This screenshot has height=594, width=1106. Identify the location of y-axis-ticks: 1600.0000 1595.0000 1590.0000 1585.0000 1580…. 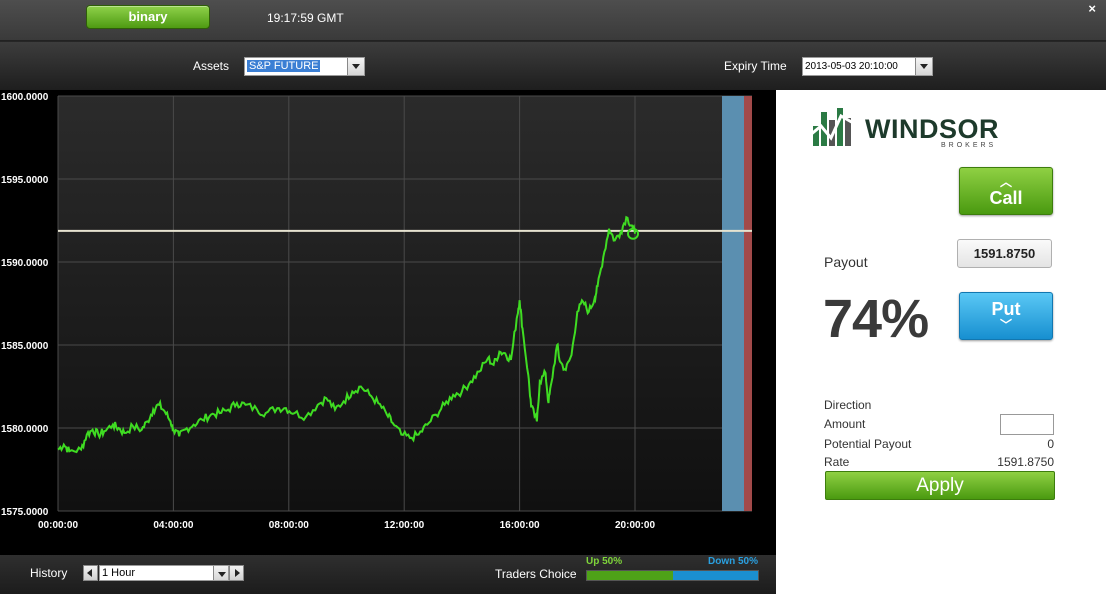
(25, 305).